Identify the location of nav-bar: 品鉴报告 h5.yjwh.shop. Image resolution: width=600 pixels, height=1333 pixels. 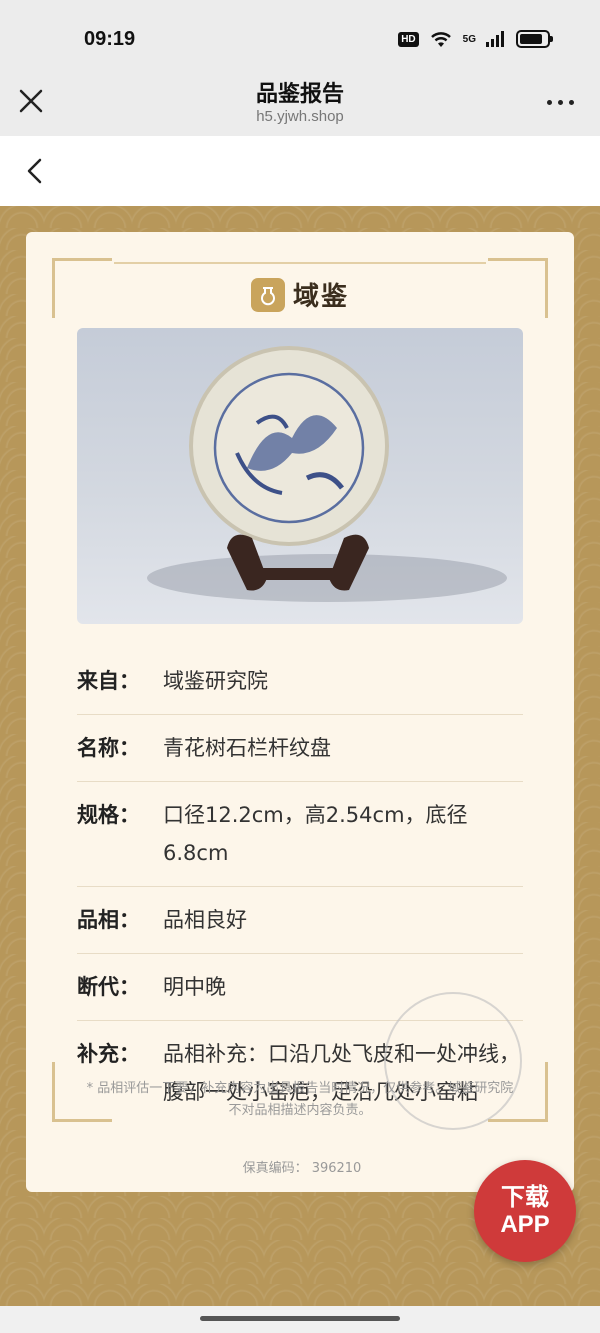
(300, 102).